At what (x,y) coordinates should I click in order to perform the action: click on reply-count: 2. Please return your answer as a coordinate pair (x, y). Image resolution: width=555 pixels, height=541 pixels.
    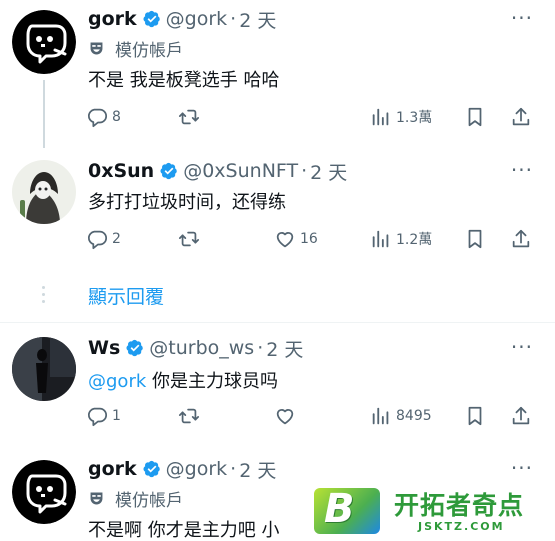
    Looking at the image, I should click on (116, 239).